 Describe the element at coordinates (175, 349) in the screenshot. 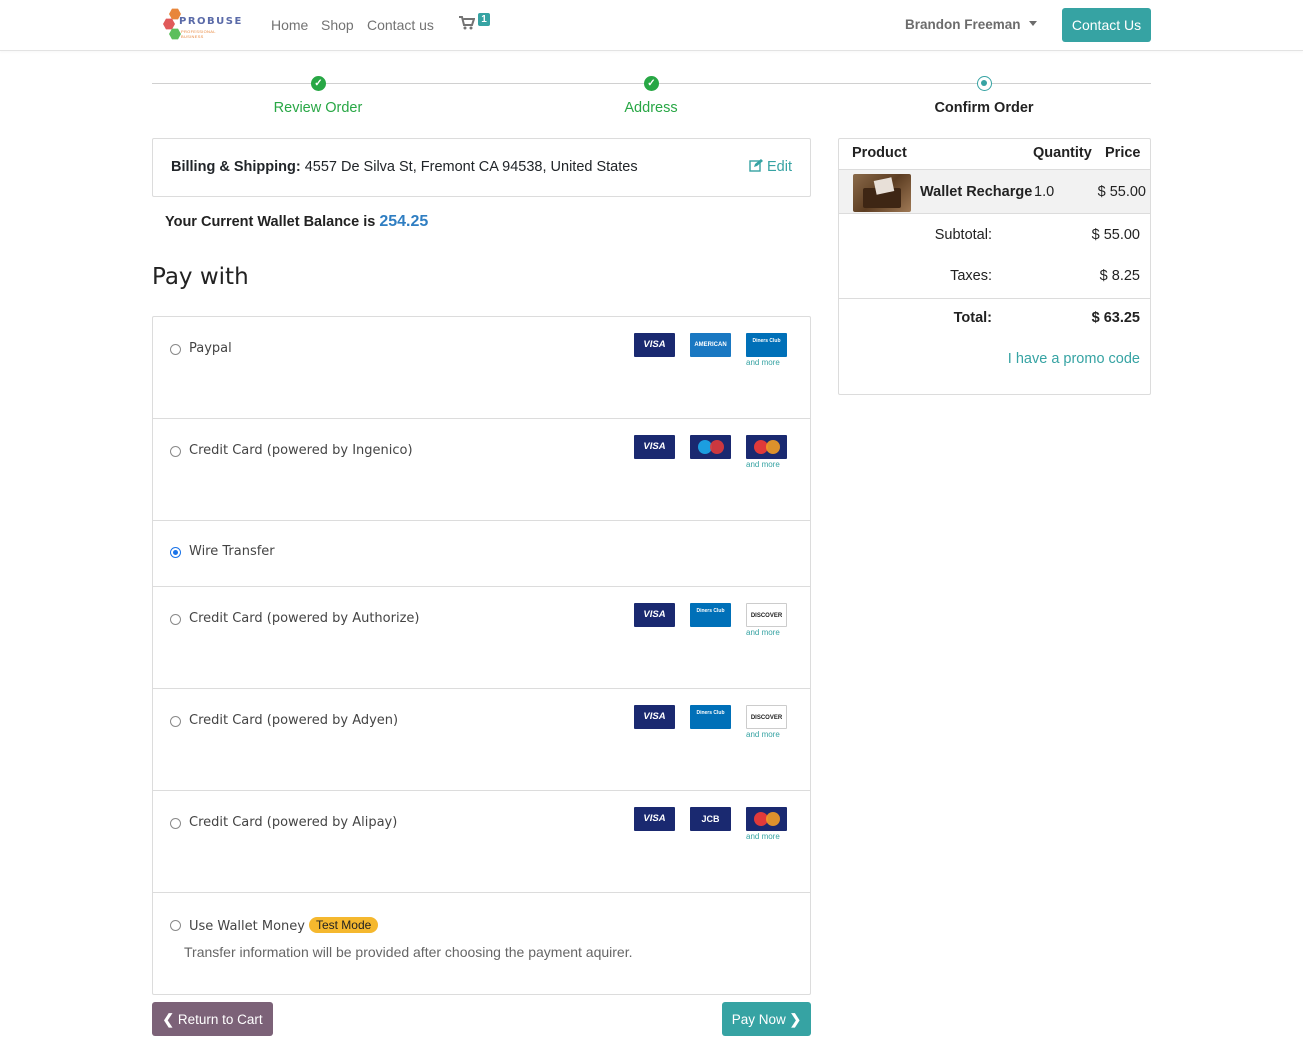

I see `radio-paypal` at that location.